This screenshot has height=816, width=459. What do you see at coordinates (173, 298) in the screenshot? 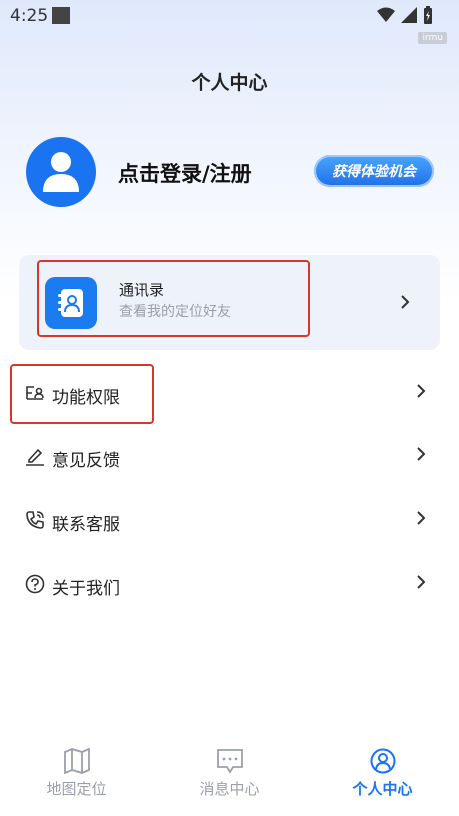
I see `highlight-box-contacts` at bounding box center [173, 298].